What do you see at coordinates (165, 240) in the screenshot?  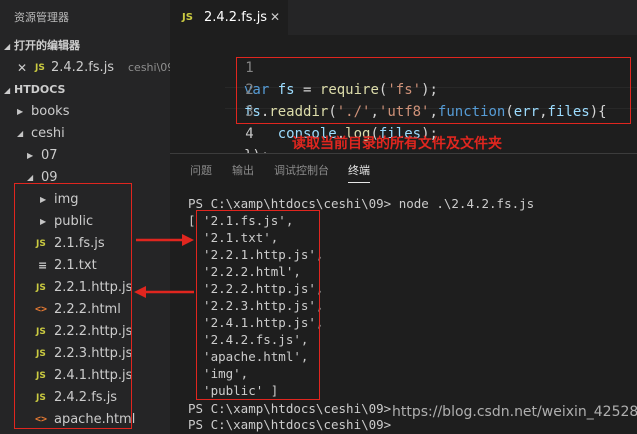 I see `arrow-right-icon` at bounding box center [165, 240].